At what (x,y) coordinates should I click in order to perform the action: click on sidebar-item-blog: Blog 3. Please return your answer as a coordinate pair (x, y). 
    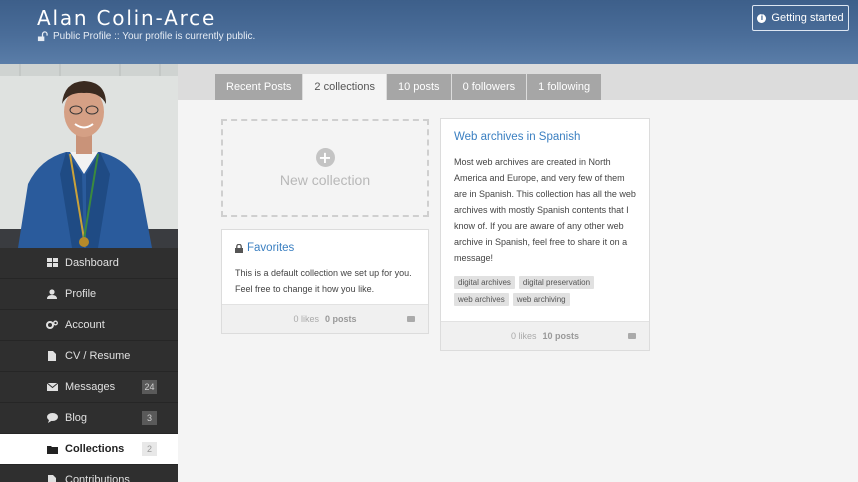
    Looking at the image, I should click on (89, 418).